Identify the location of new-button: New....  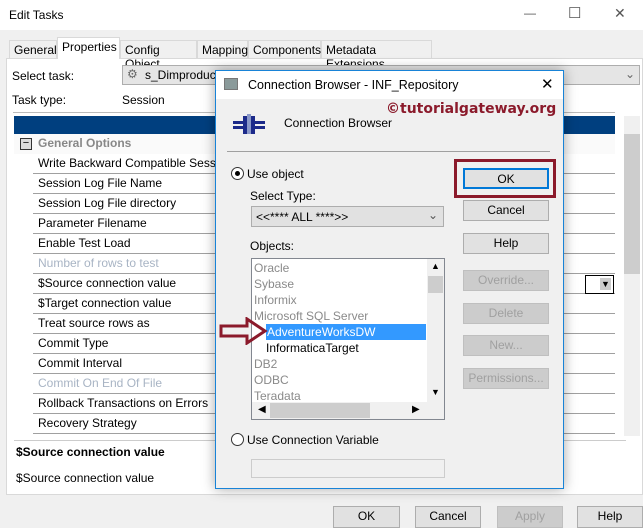
(506, 345).